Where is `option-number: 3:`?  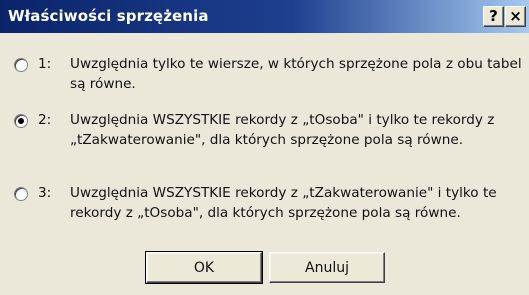
option-number: 3: is located at coordinates (45, 193).